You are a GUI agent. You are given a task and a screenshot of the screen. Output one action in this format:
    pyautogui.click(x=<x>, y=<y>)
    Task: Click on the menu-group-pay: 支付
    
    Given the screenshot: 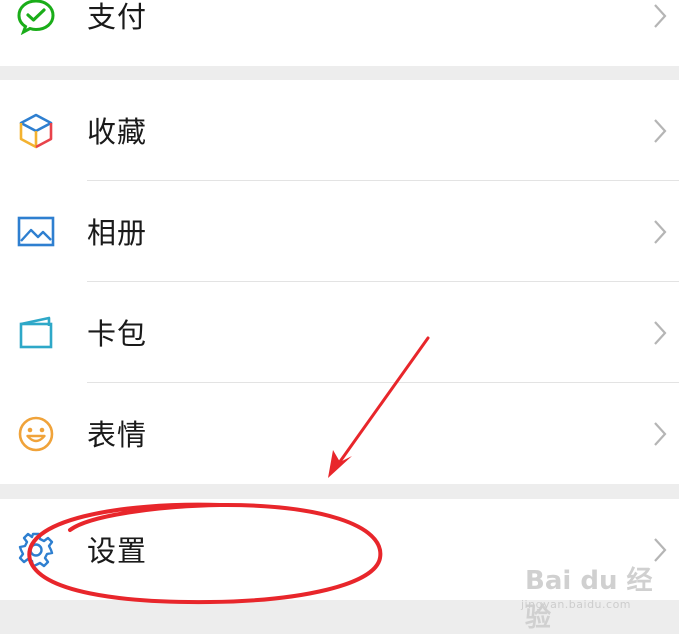 What is the action you would take?
    pyautogui.click(x=339, y=33)
    